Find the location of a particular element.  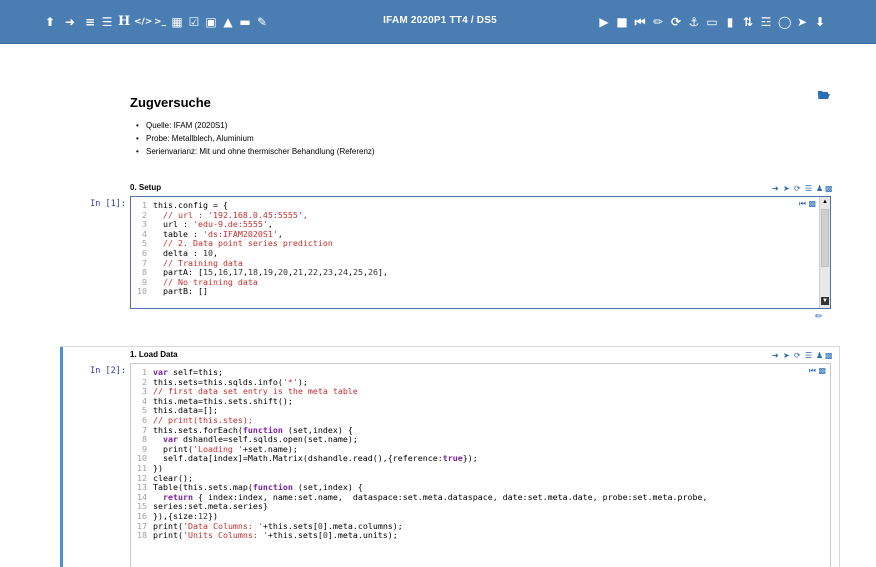

table-icon: ▦ is located at coordinates (177, 22).